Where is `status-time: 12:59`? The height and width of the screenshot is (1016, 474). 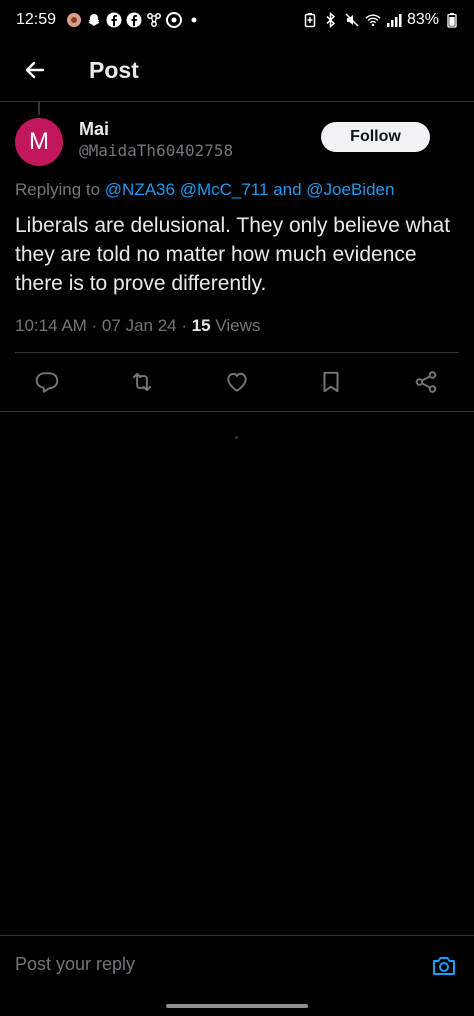 status-time: 12:59 is located at coordinates (36, 19).